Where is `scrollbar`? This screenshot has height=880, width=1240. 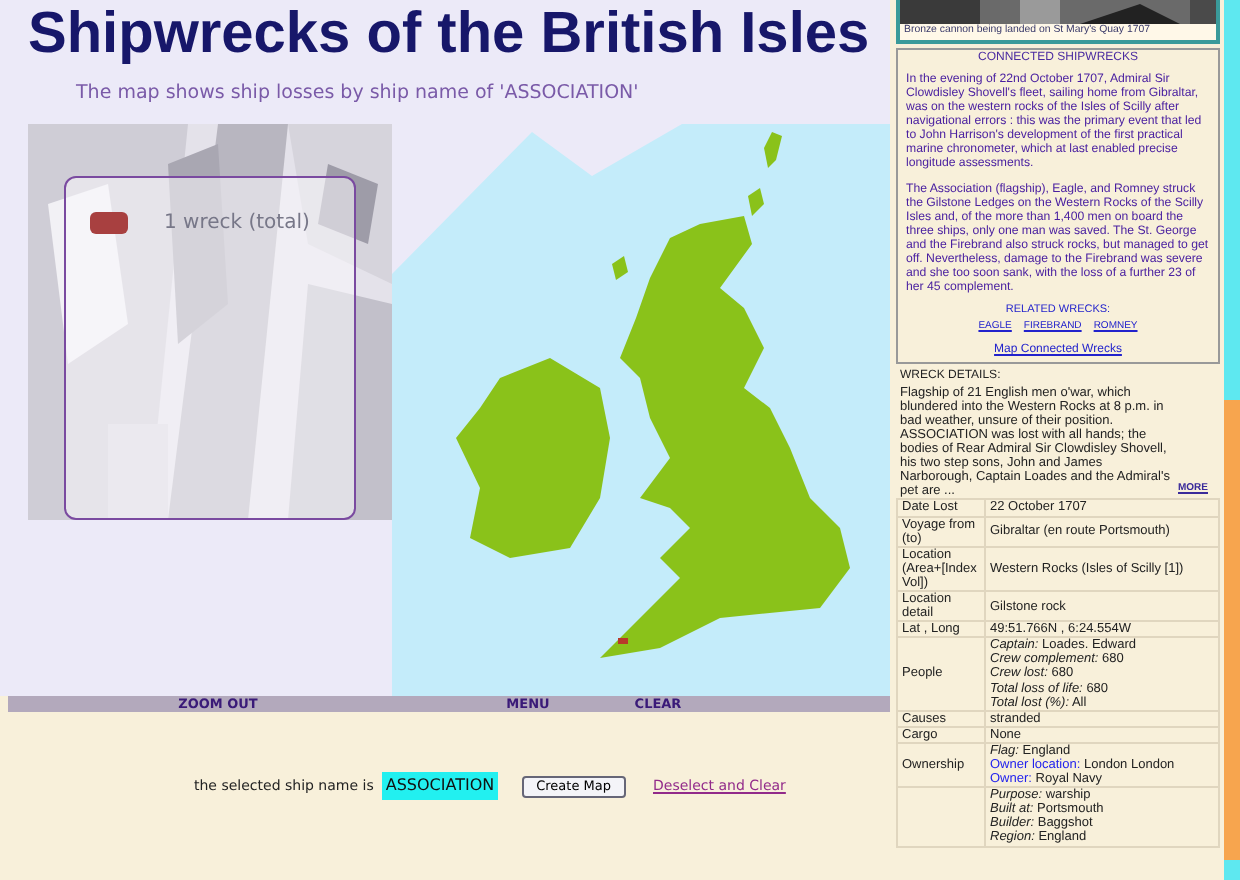
scrollbar is located at coordinates (1232, 440).